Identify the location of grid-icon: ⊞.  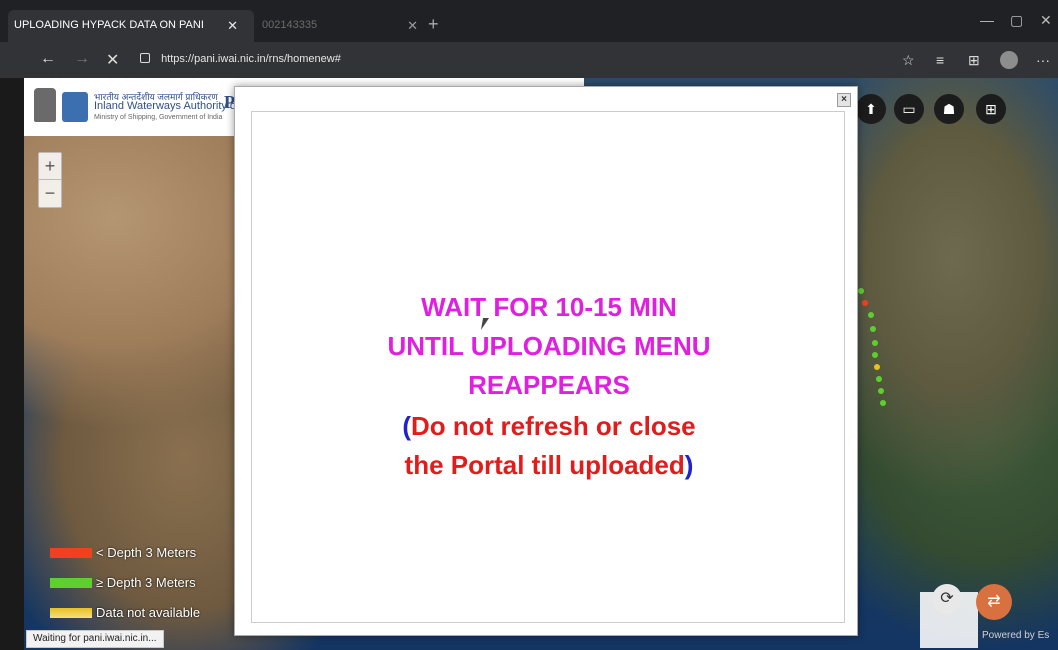
(991, 109).